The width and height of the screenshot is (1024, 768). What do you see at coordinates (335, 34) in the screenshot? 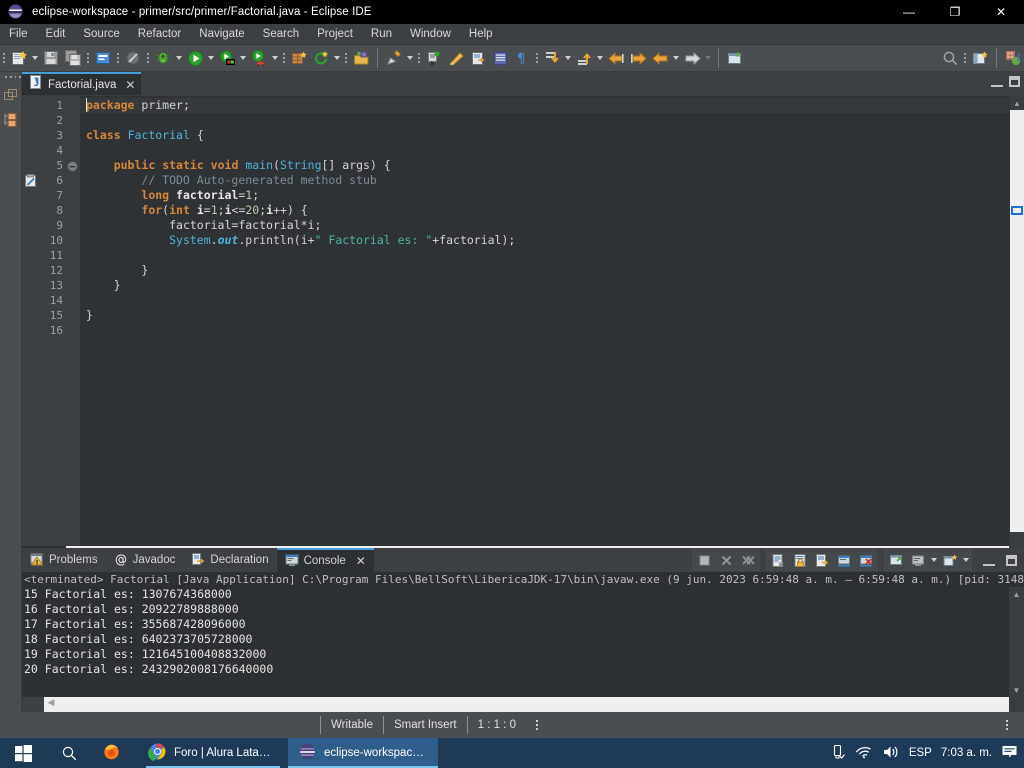
I see `menu-project: Project` at bounding box center [335, 34].